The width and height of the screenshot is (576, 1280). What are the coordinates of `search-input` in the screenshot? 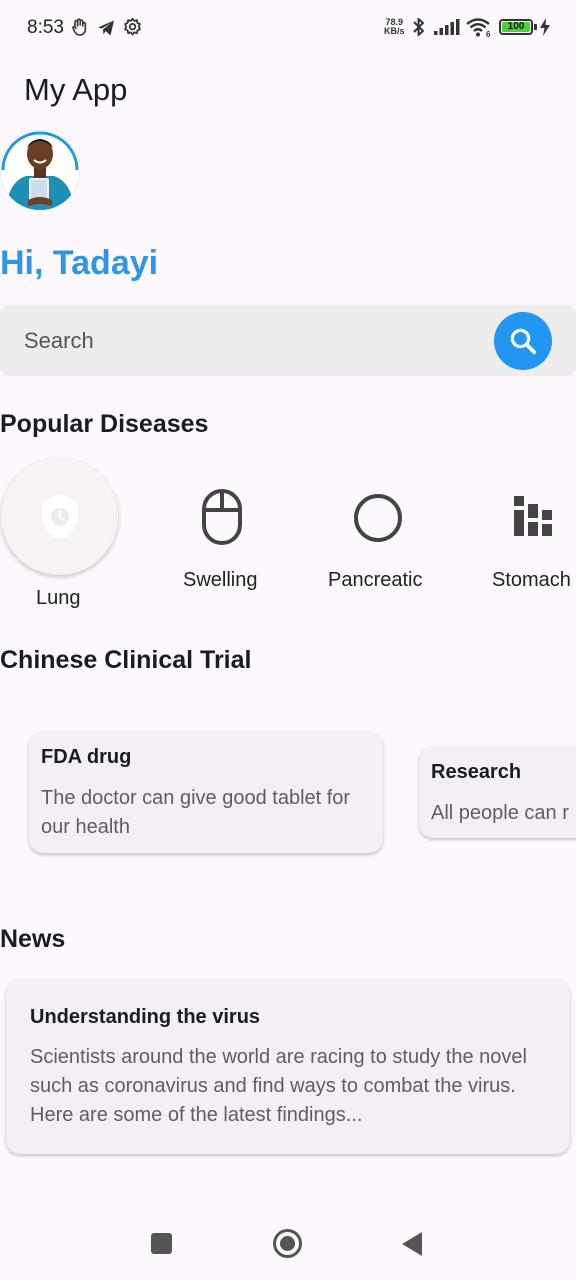 It's located at (239, 341).